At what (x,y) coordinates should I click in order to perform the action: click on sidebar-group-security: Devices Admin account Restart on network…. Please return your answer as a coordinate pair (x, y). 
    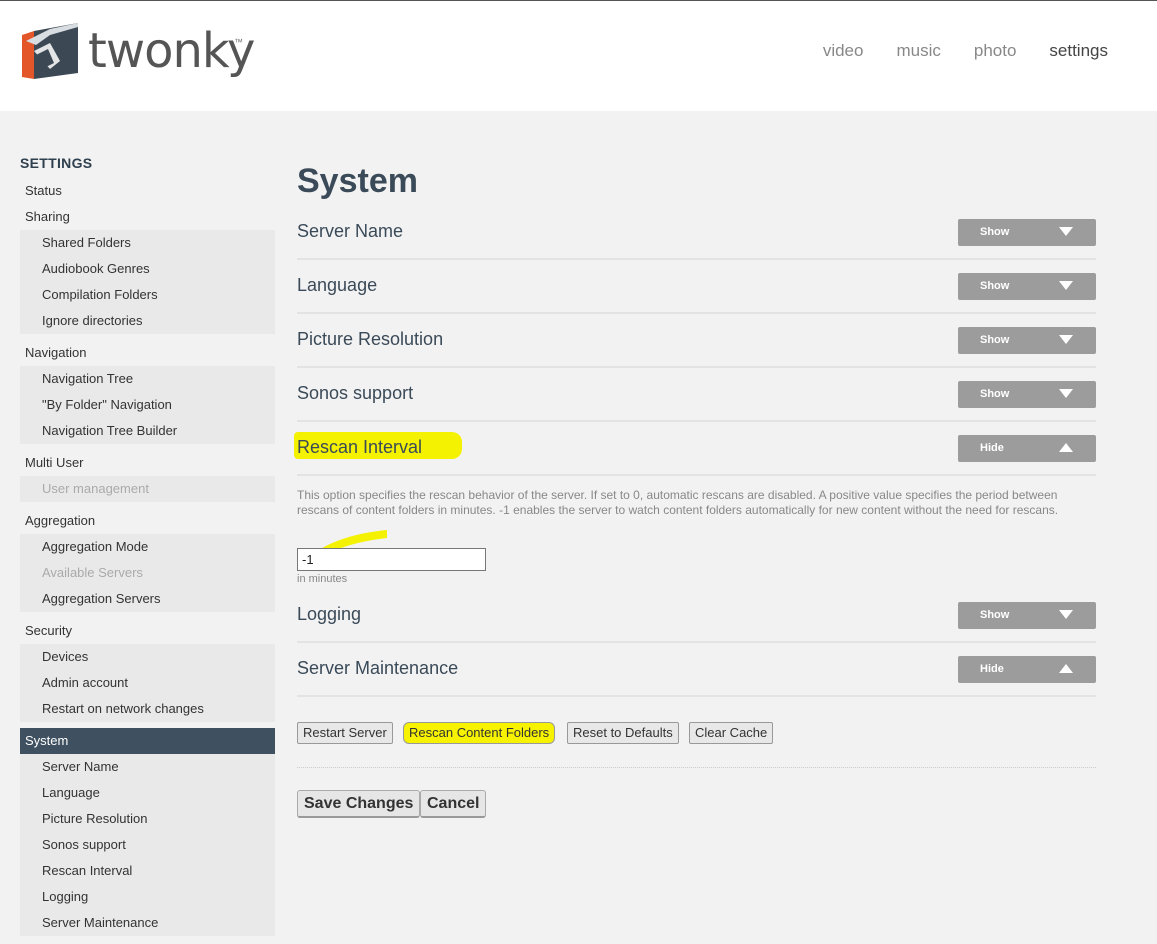
    Looking at the image, I should click on (147, 683).